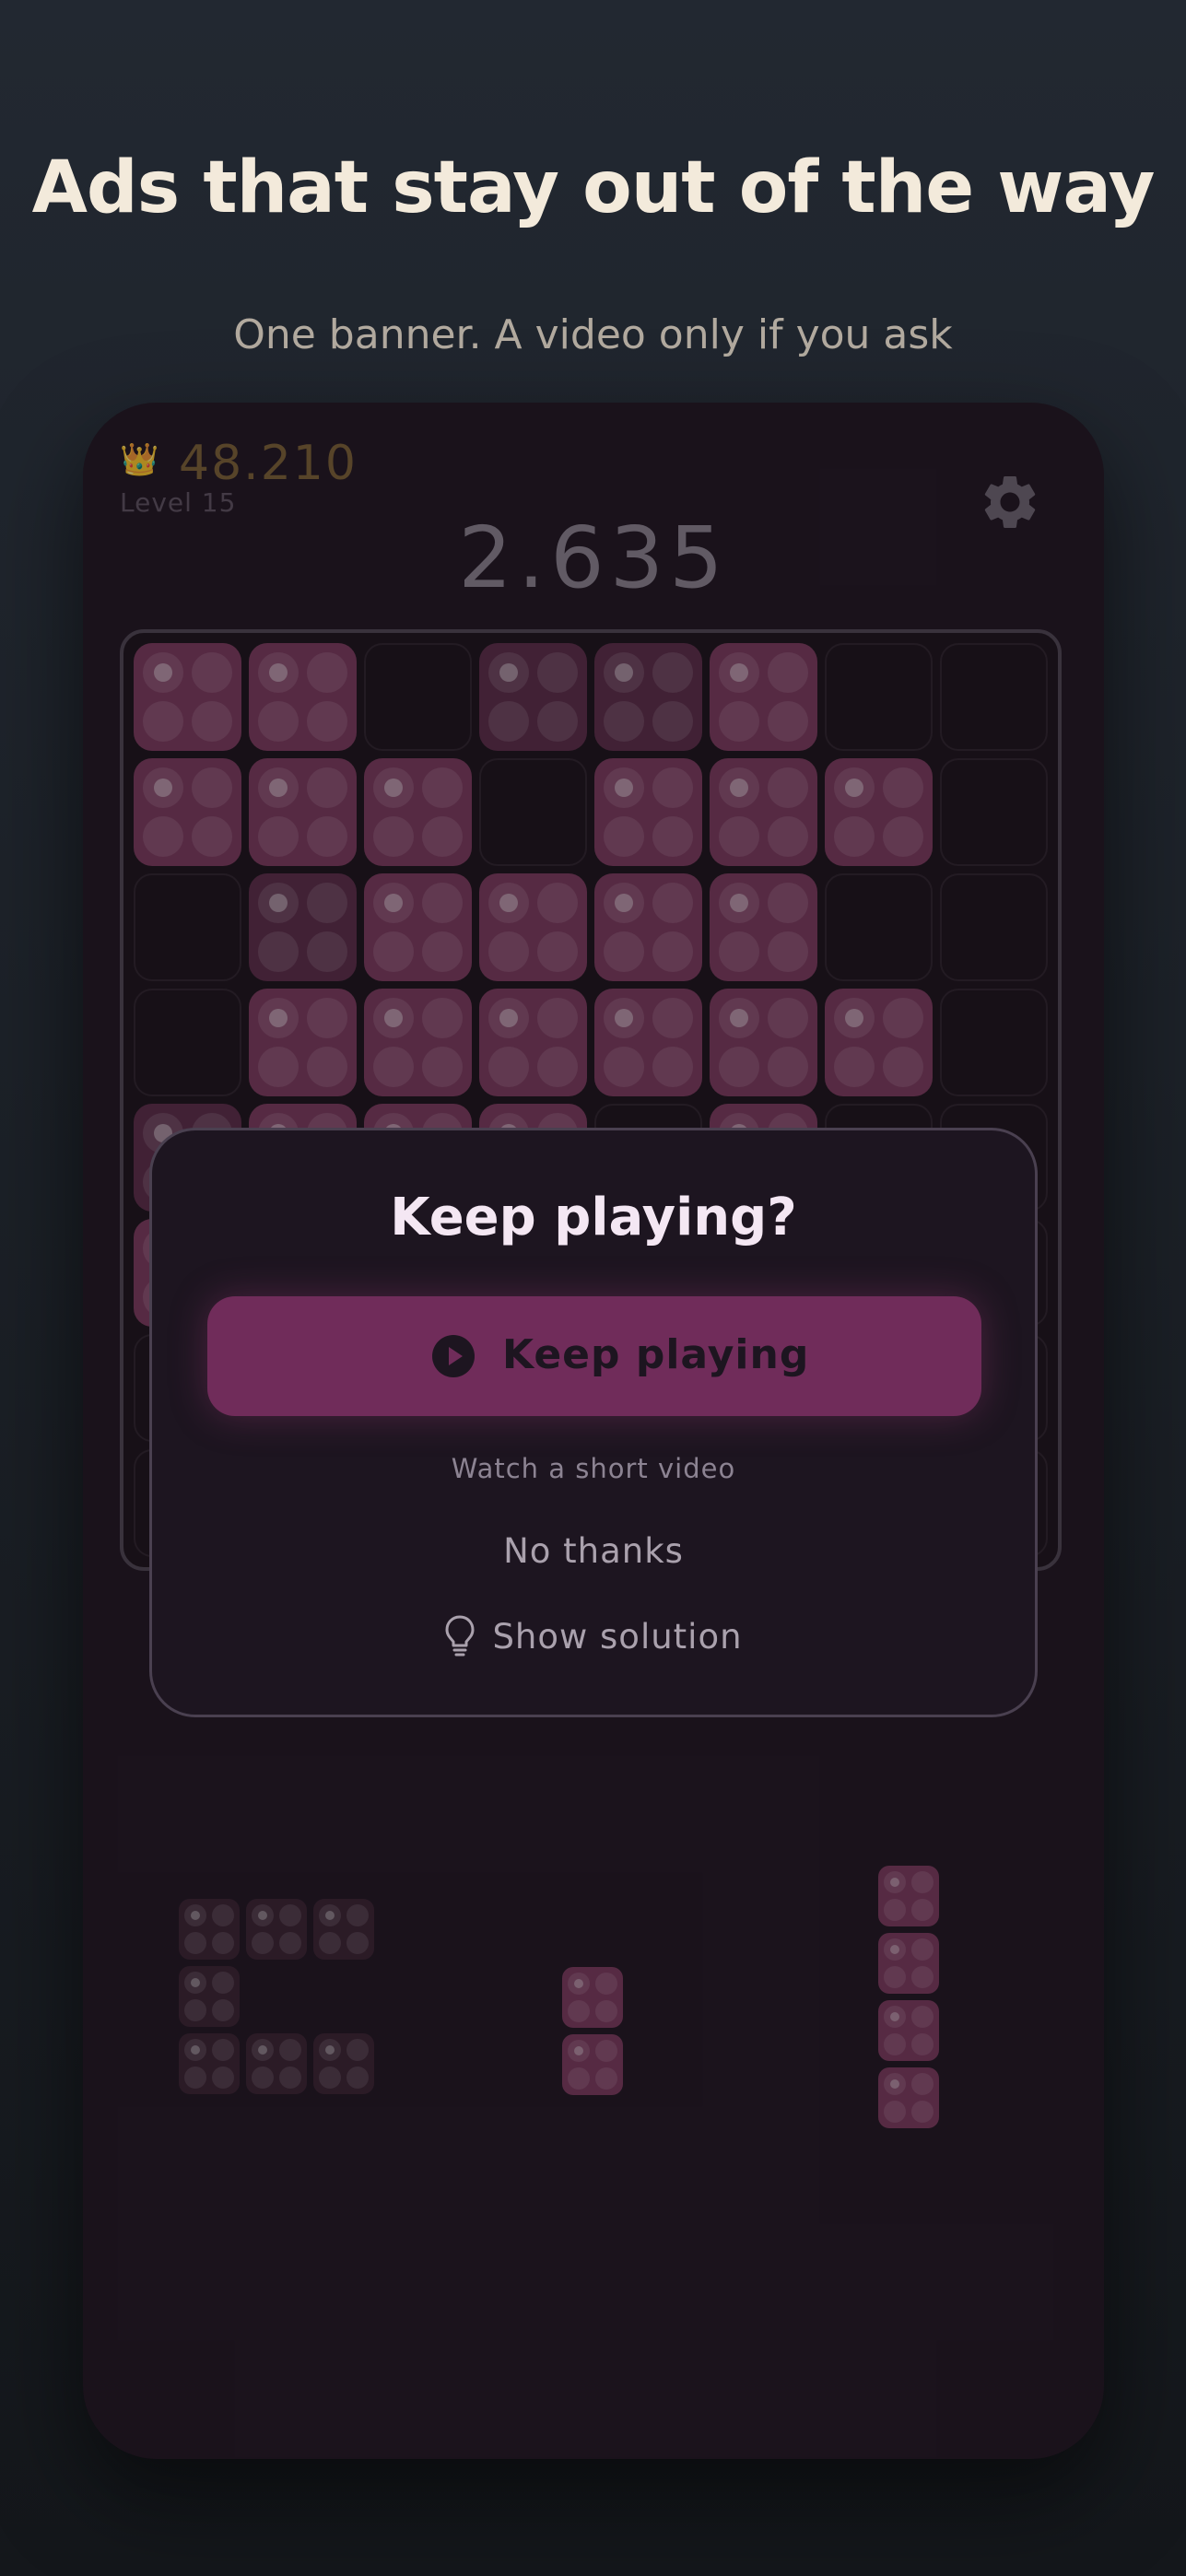  Describe the element at coordinates (460, 1635) in the screenshot. I see `lightbulb-icon` at that location.